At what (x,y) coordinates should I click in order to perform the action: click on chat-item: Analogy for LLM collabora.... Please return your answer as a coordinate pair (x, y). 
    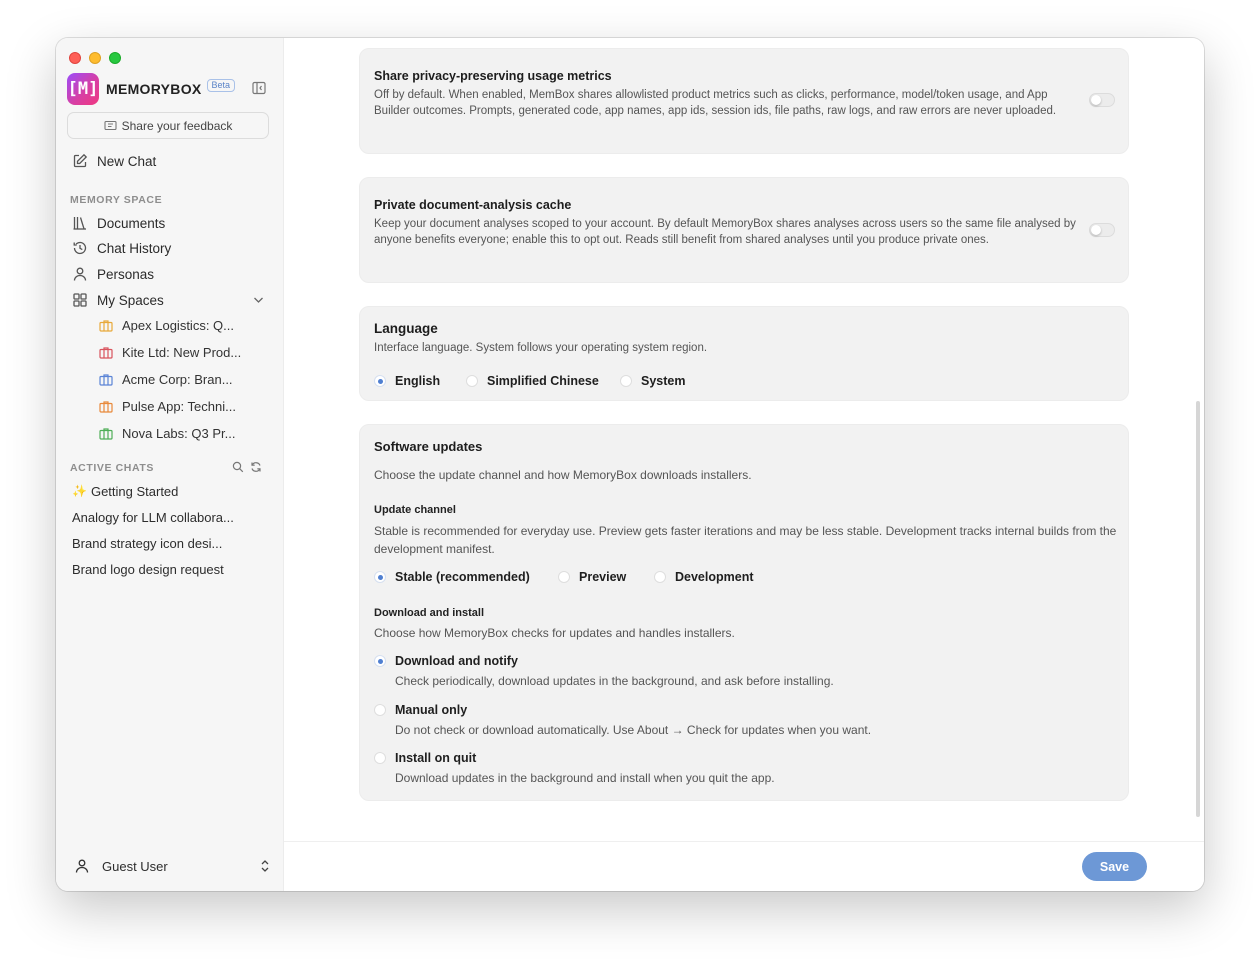
    Looking at the image, I should click on (153, 517).